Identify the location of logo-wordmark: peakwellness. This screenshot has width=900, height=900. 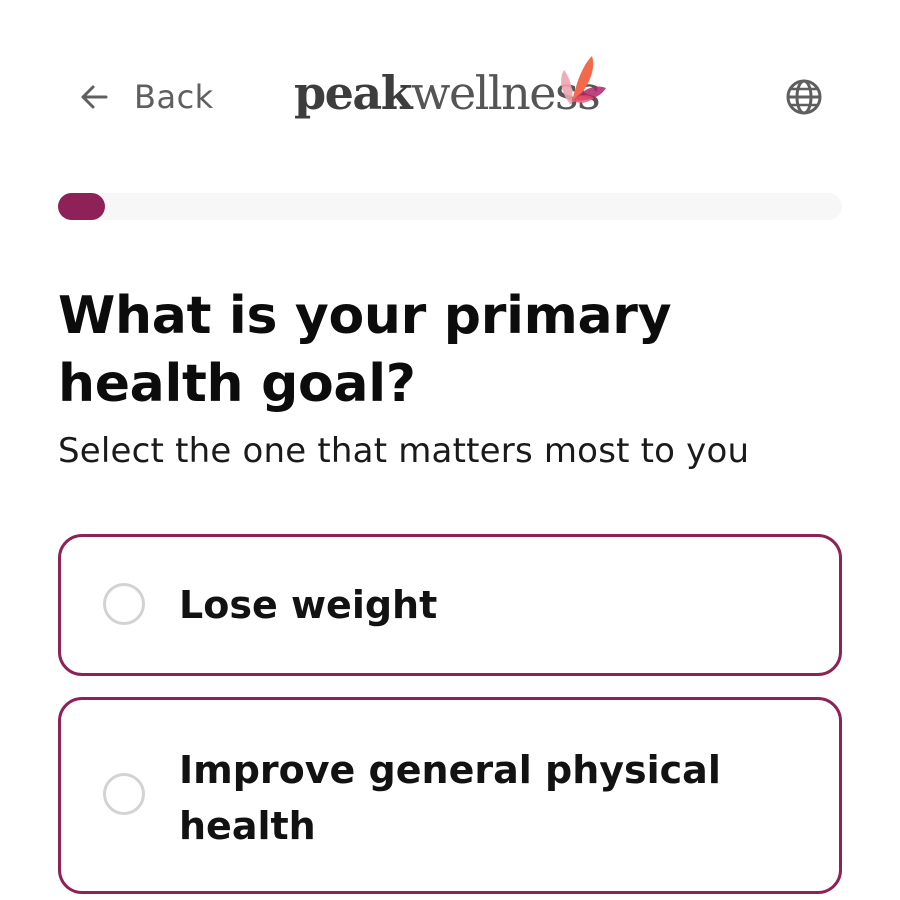
(447, 93).